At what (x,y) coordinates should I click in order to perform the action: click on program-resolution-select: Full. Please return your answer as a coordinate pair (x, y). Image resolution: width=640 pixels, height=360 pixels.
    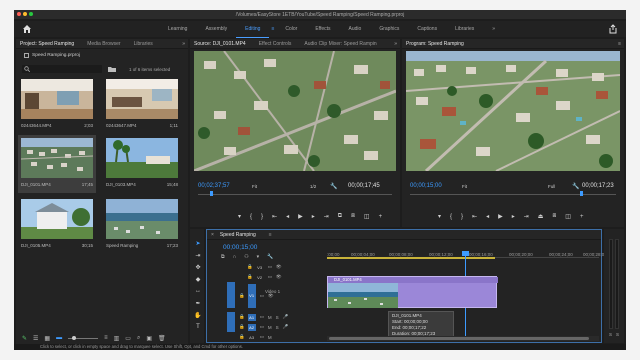
    Looking at the image, I should click on (551, 186).